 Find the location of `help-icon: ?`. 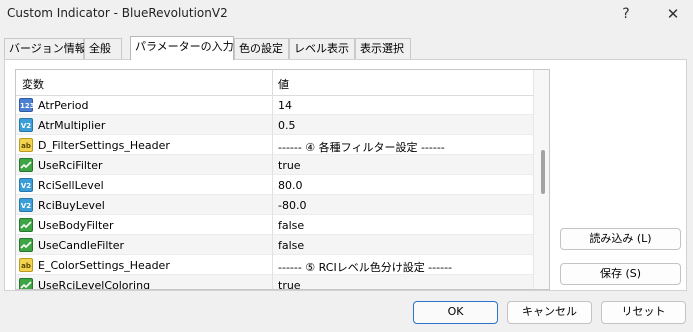

help-icon: ? is located at coordinates (626, 14).